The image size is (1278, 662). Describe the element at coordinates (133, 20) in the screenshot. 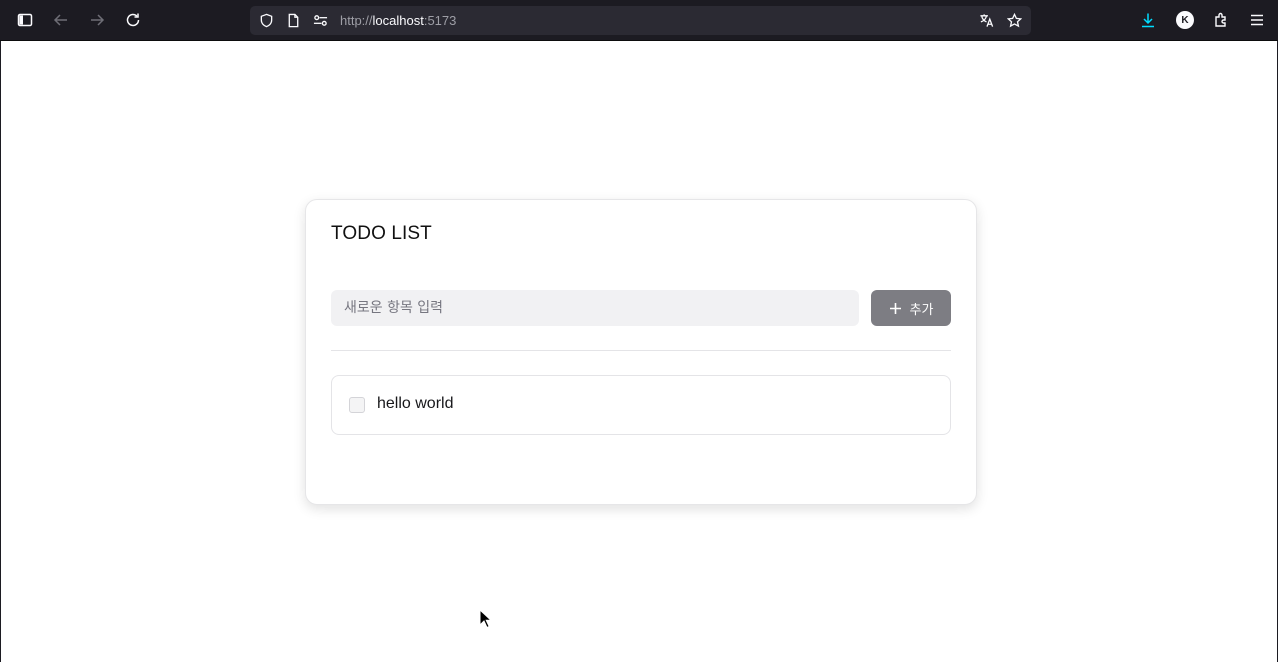

I see `reload-icon` at that location.